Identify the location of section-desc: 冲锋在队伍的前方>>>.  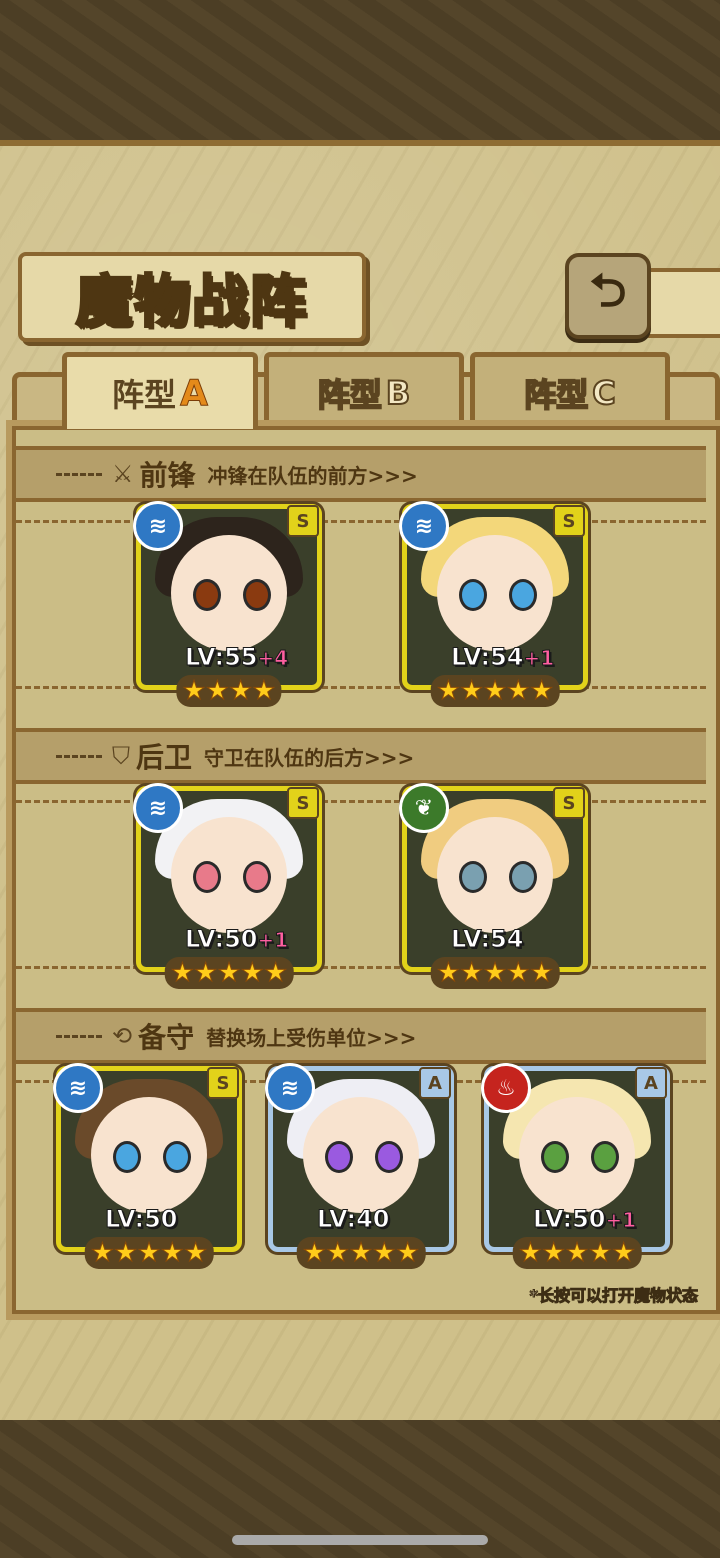
(312, 475).